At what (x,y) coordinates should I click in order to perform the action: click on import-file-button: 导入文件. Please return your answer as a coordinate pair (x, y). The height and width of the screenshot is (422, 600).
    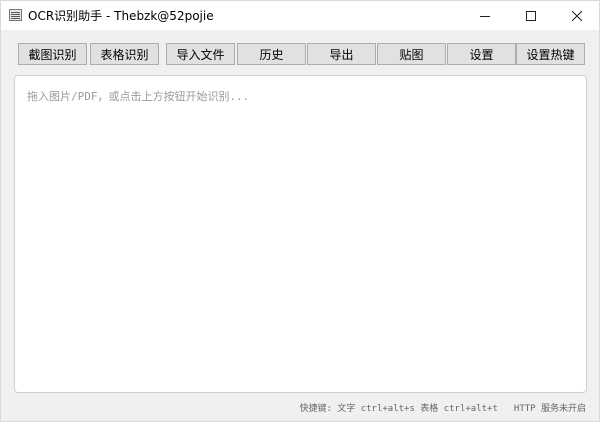
    Looking at the image, I should click on (200, 54).